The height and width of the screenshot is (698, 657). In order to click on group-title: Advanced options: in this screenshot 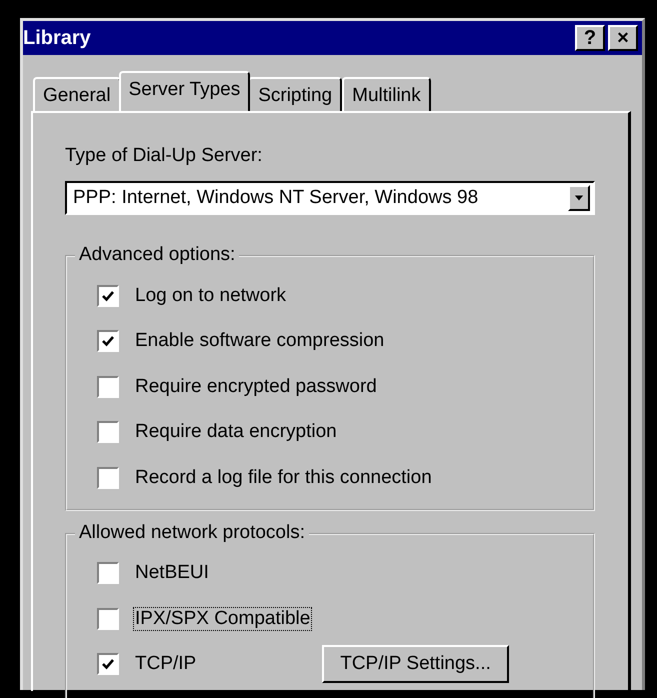, I will do `click(157, 255)`.